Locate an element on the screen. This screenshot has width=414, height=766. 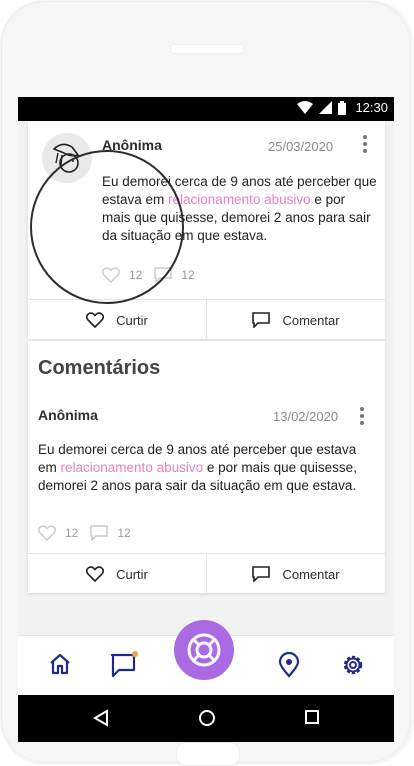
more-options-icon is located at coordinates (365, 144).